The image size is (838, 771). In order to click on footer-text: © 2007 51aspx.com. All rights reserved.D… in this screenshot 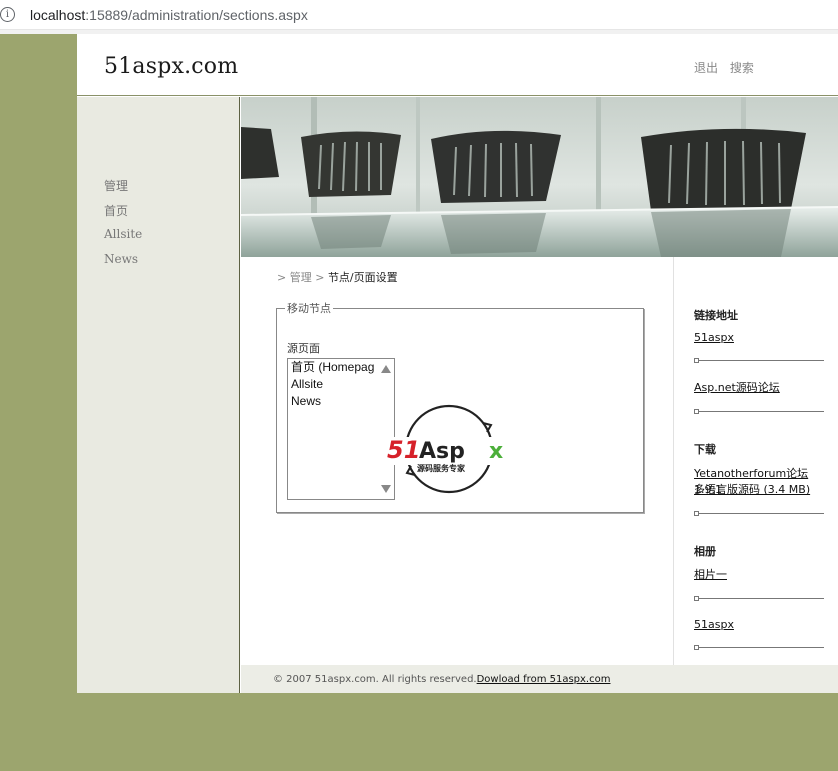, I will do `click(441, 679)`.